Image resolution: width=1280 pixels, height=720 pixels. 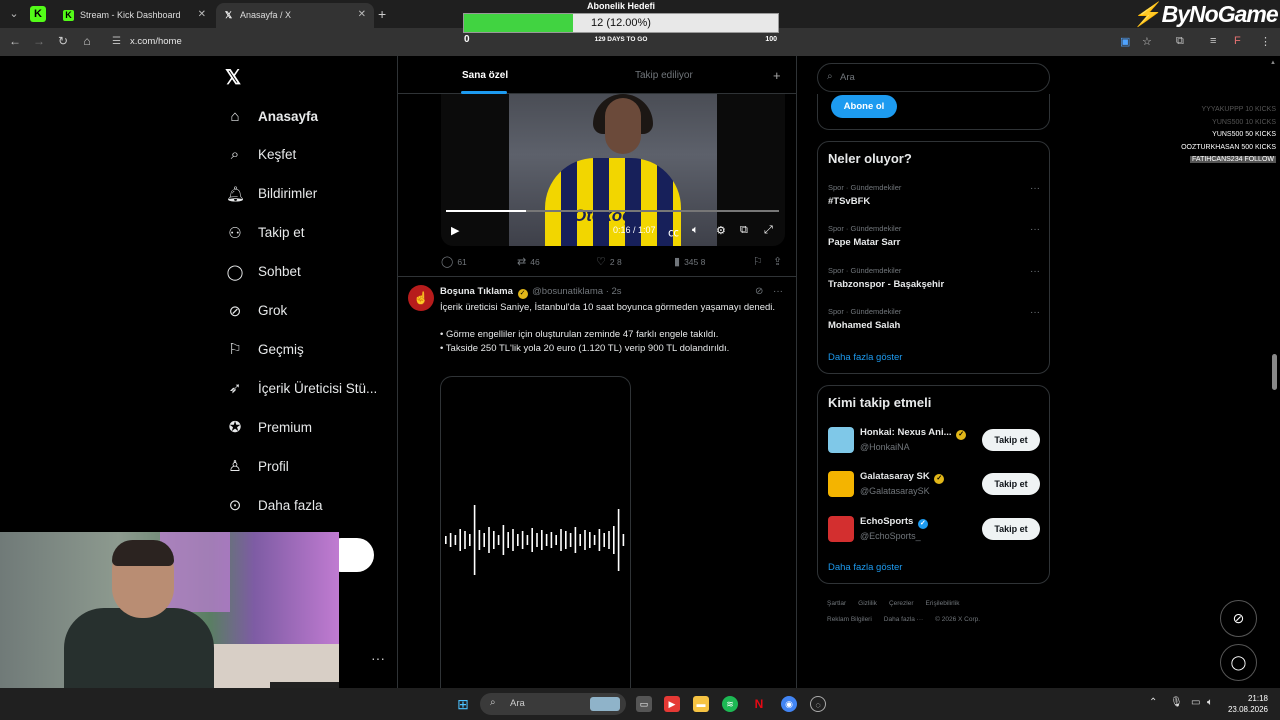 I want to click on account-name: EchoSports ✓, so click(x=895, y=522).